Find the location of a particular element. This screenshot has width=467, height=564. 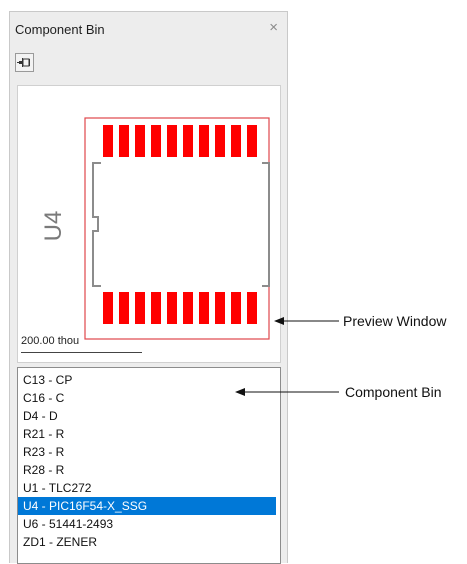

bin-callout-arrowhead is located at coordinates (240, 392).